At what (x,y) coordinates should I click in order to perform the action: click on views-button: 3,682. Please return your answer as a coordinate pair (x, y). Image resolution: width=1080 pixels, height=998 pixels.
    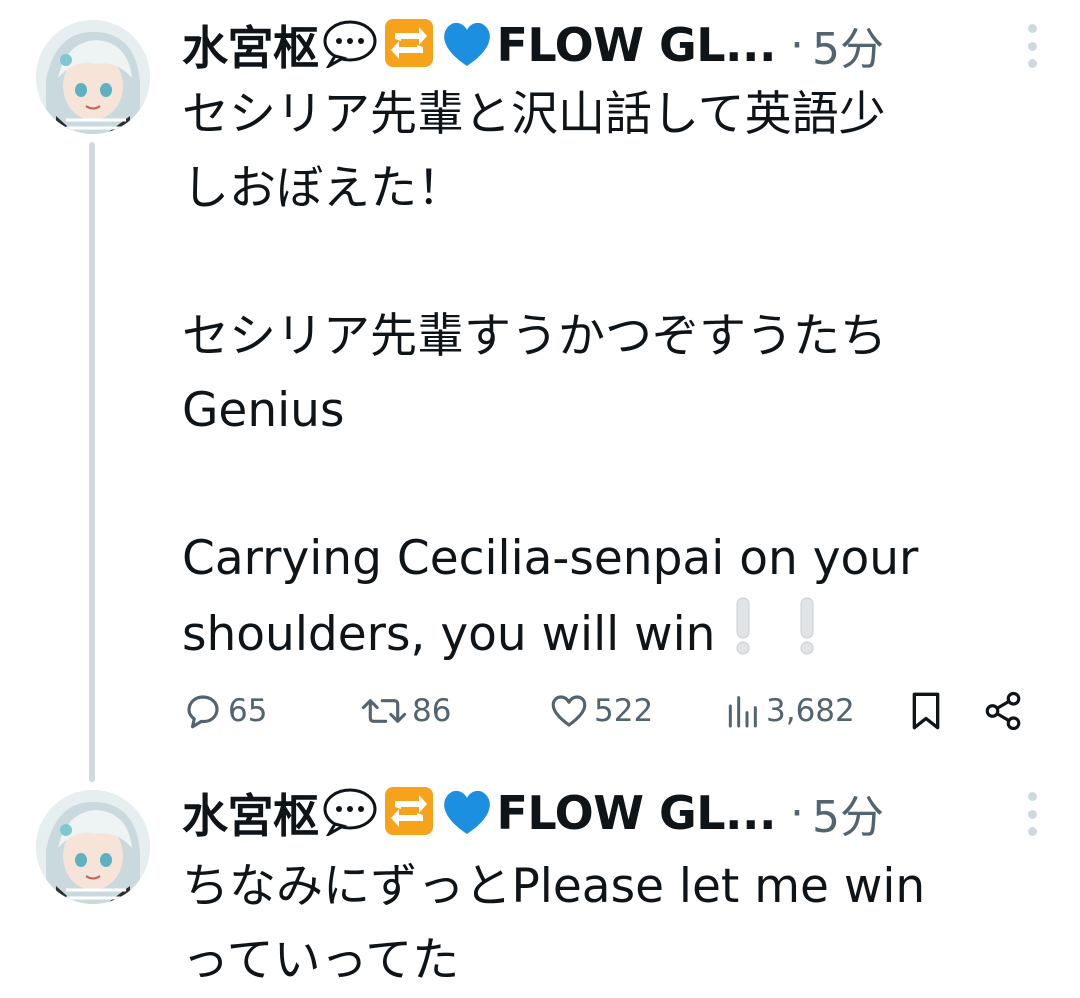
    Looking at the image, I should click on (788, 711).